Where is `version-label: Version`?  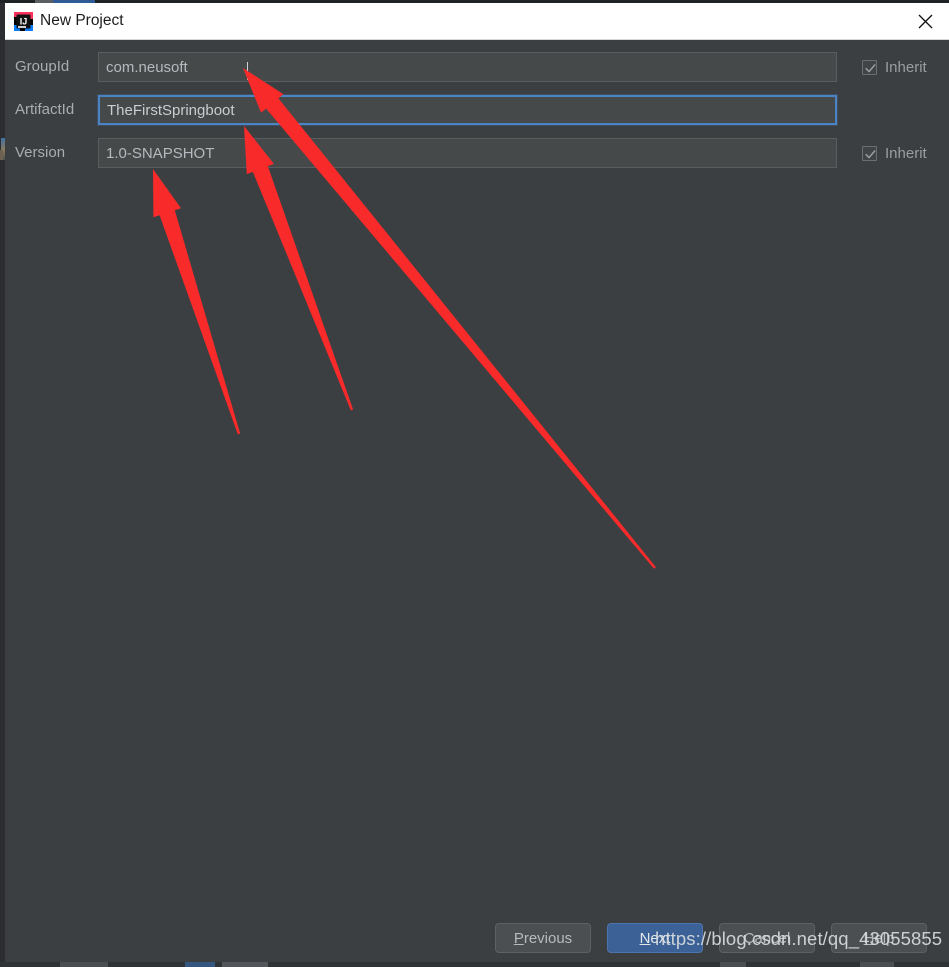 version-label: Version is located at coordinates (40, 152).